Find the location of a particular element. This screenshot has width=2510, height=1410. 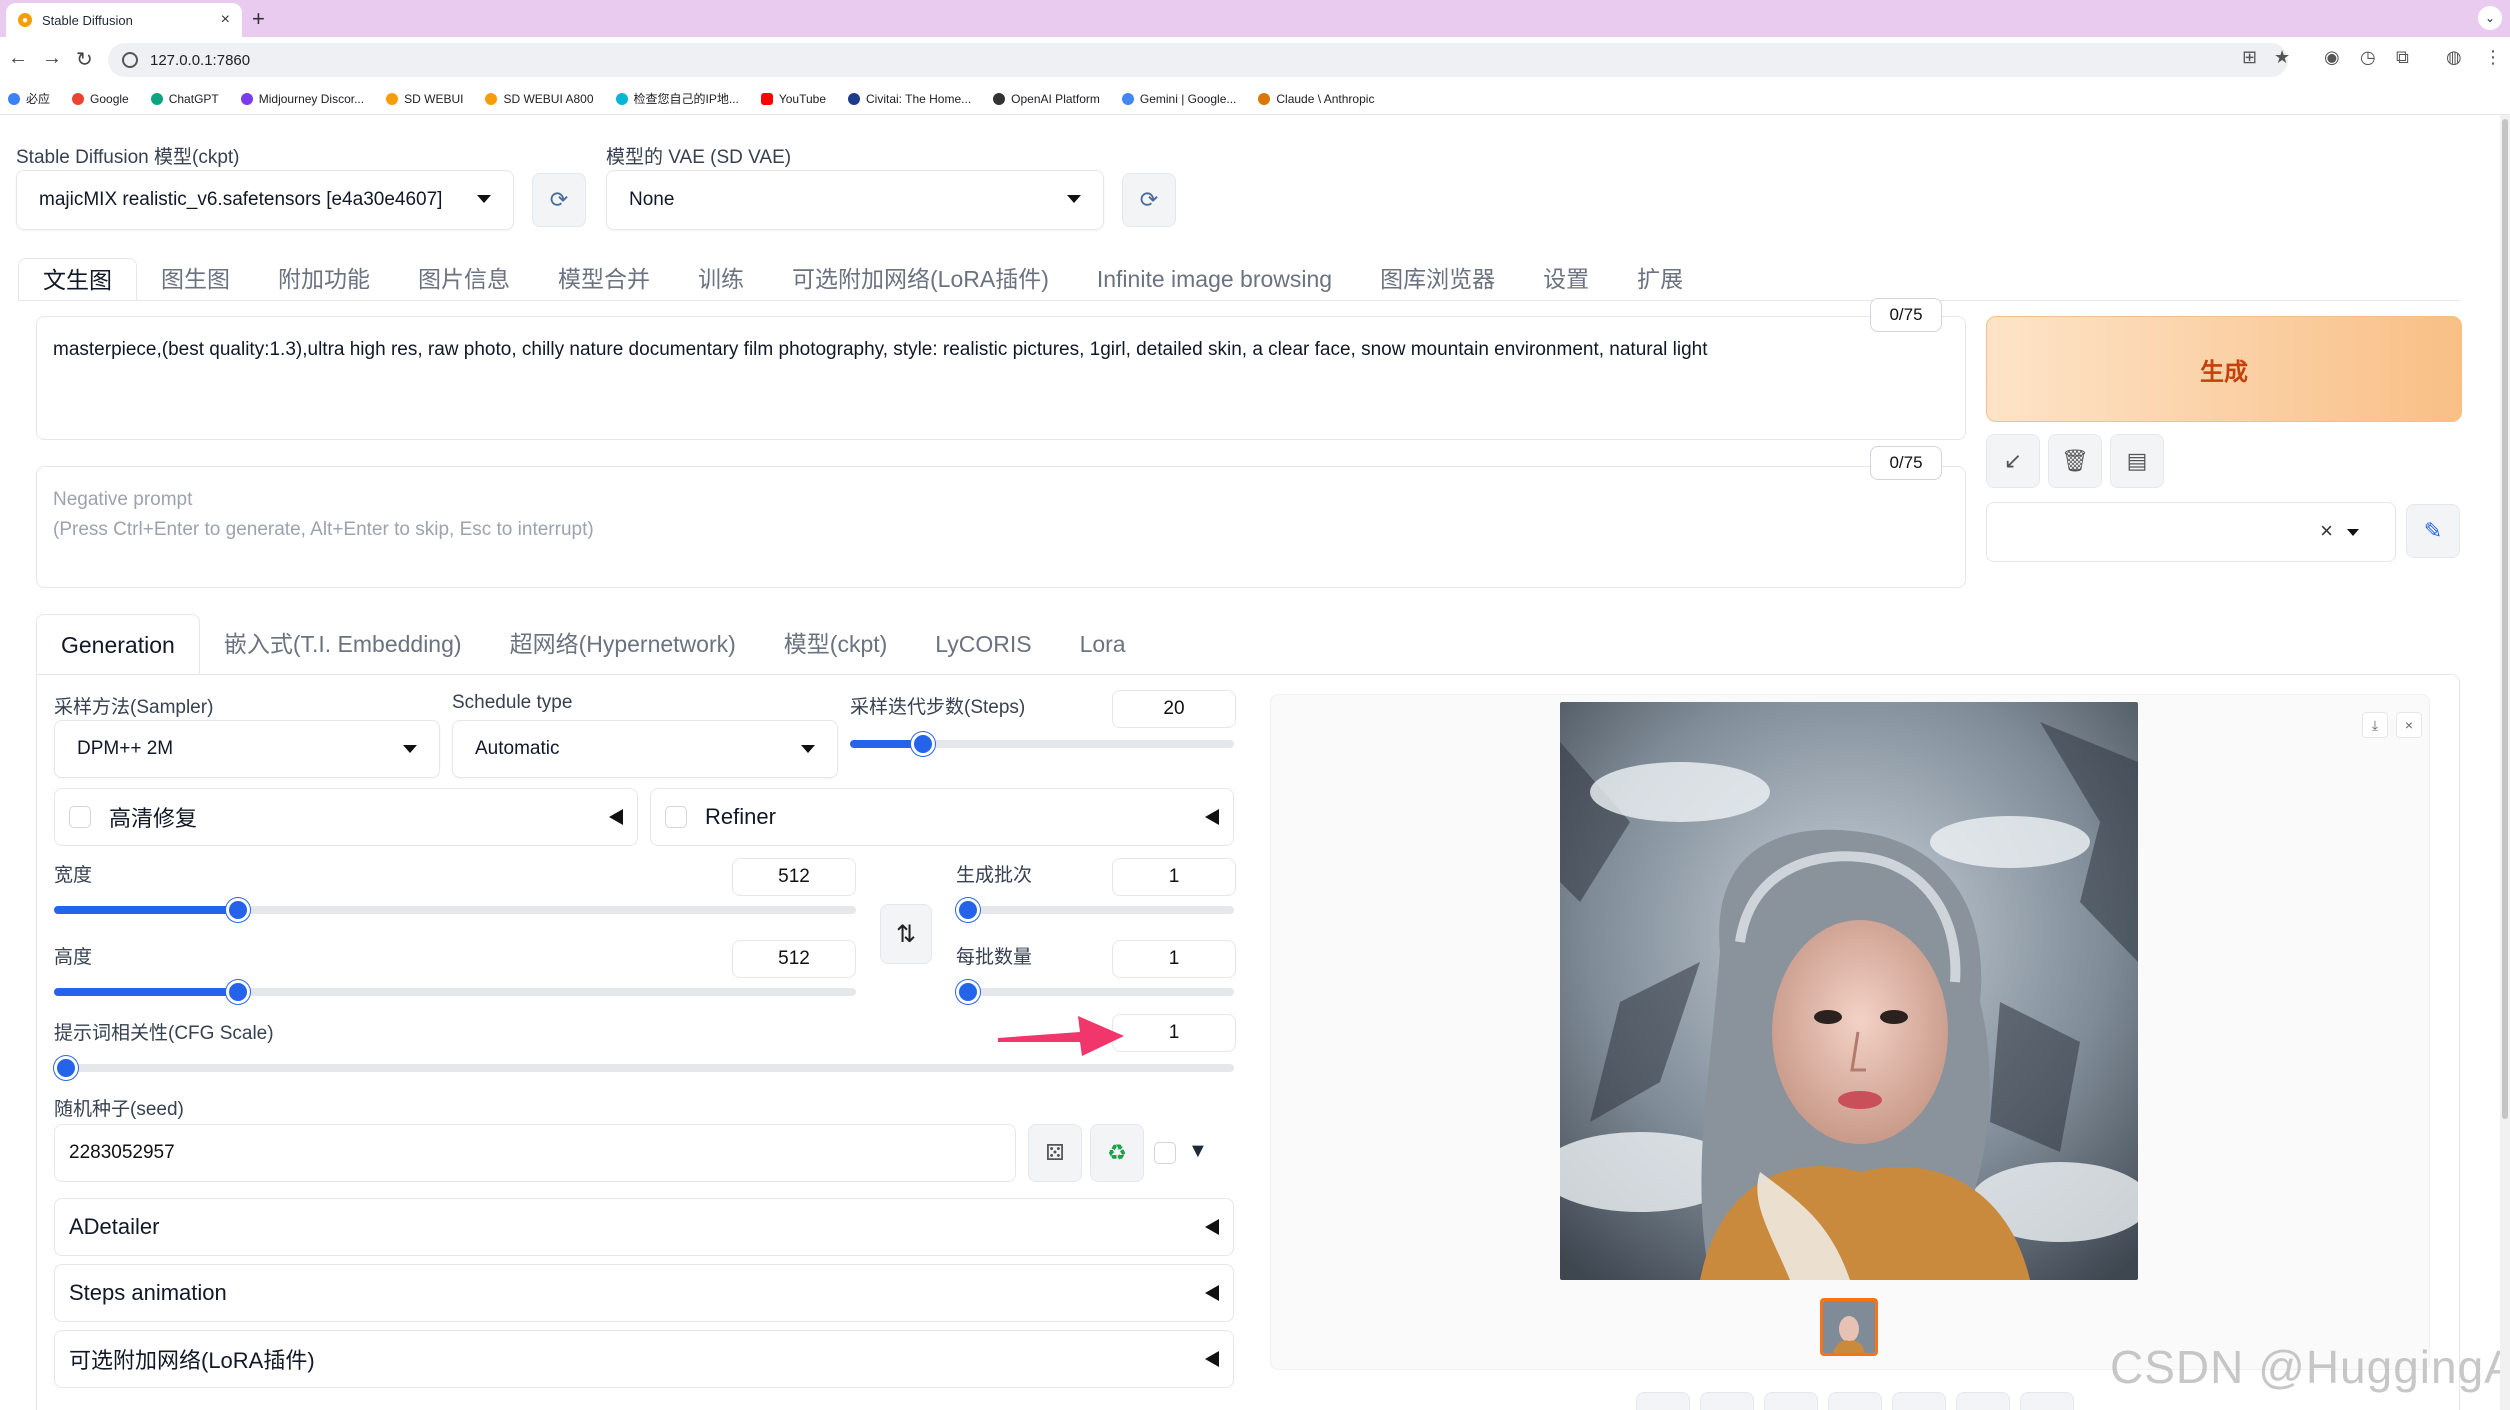

extensions-puzzle-icon: ⧉ is located at coordinates (2402, 57).